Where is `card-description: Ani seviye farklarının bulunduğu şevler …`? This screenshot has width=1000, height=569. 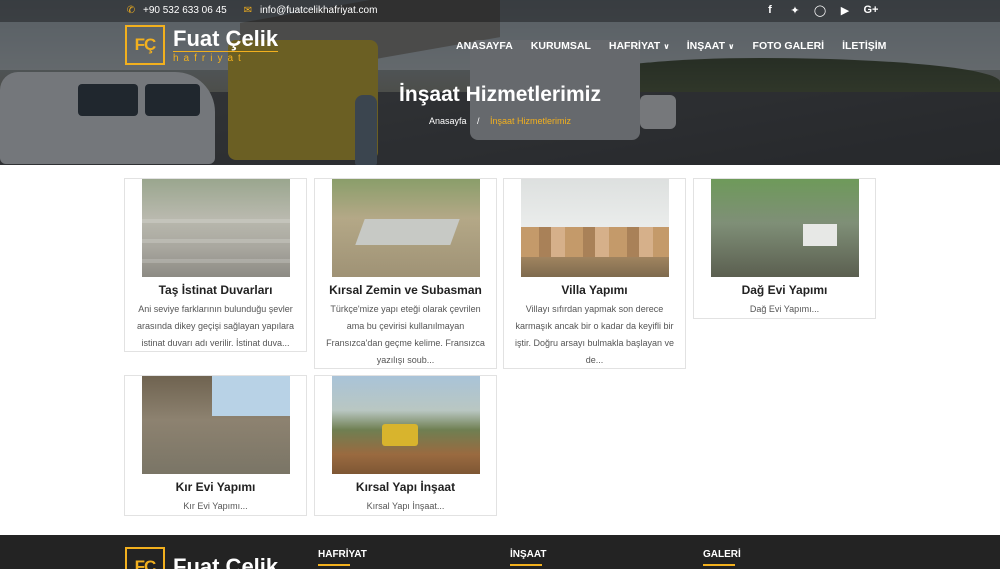 card-description: Ani seviye farklarının bulunduğu şevler … is located at coordinates (215, 326).